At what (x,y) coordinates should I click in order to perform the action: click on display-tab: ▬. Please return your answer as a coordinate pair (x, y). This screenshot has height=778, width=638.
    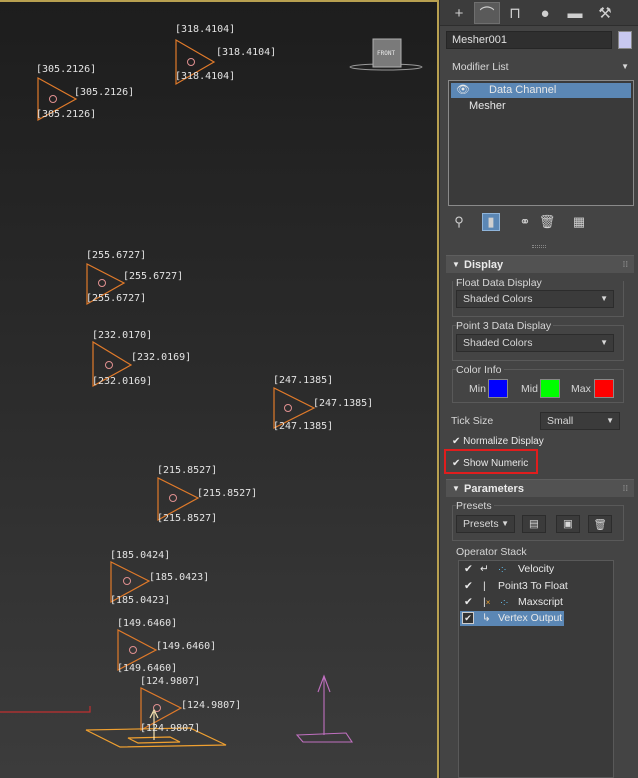
    Looking at the image, I should click on (575, 13).